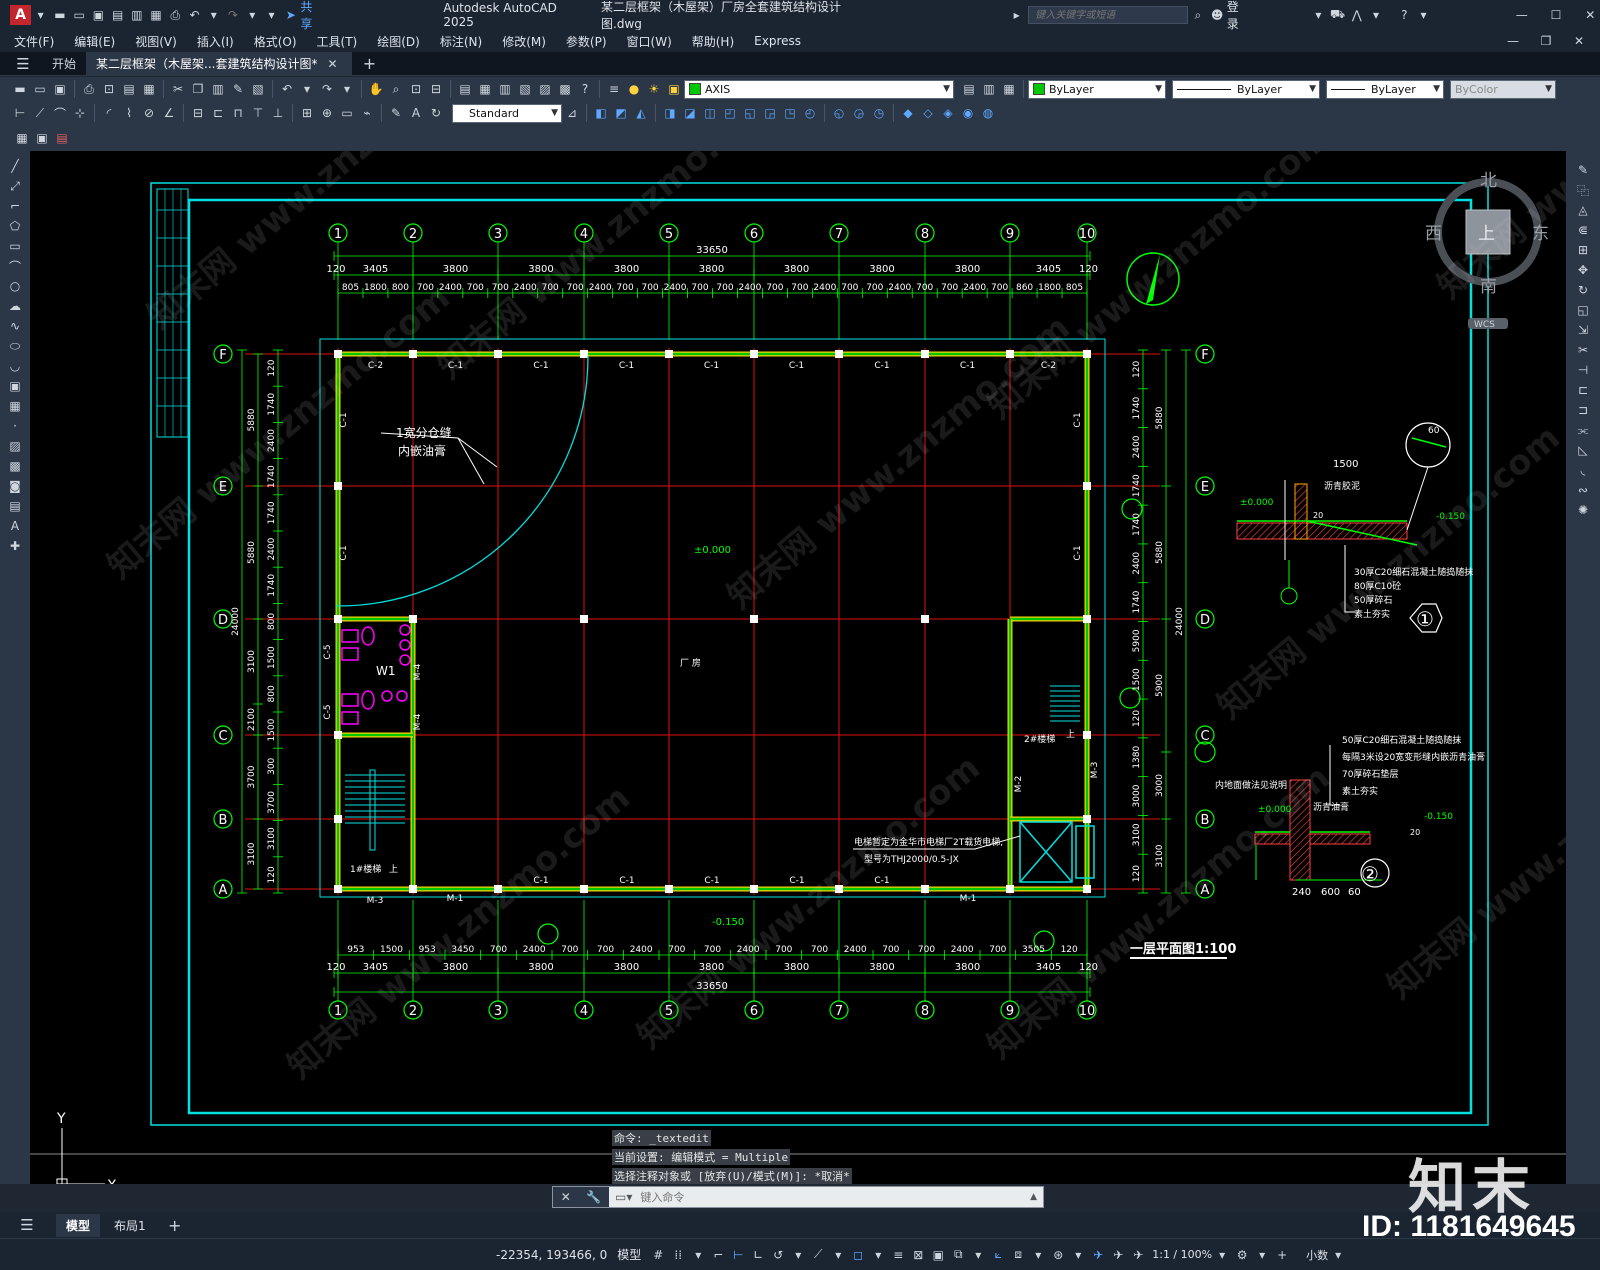  I want to click on dim-linear-icon: ⊢, so click(20, 113).